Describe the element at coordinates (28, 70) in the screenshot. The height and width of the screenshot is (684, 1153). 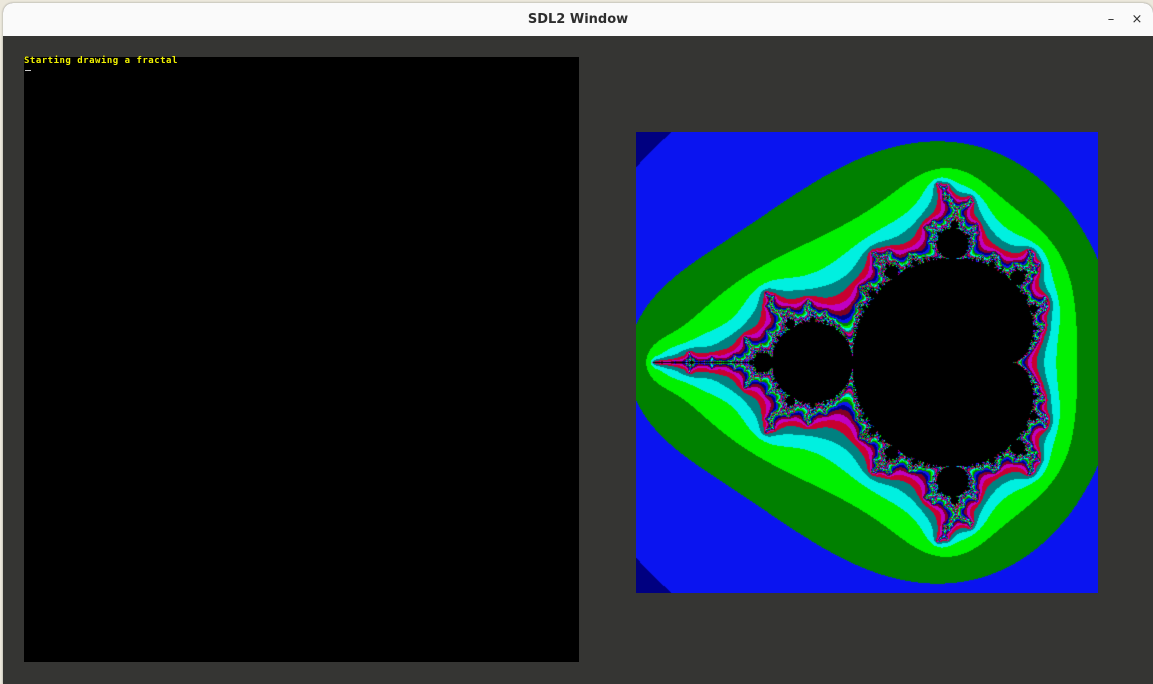
I see `console-cursor` at that location.